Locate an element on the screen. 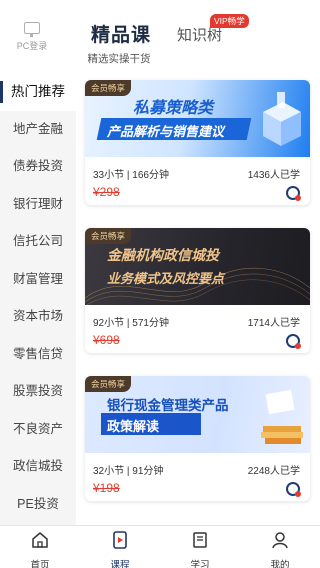 The height and width of the screenshot is (568, 320). course-price: ¥198 is located at coordinates (106, 488).